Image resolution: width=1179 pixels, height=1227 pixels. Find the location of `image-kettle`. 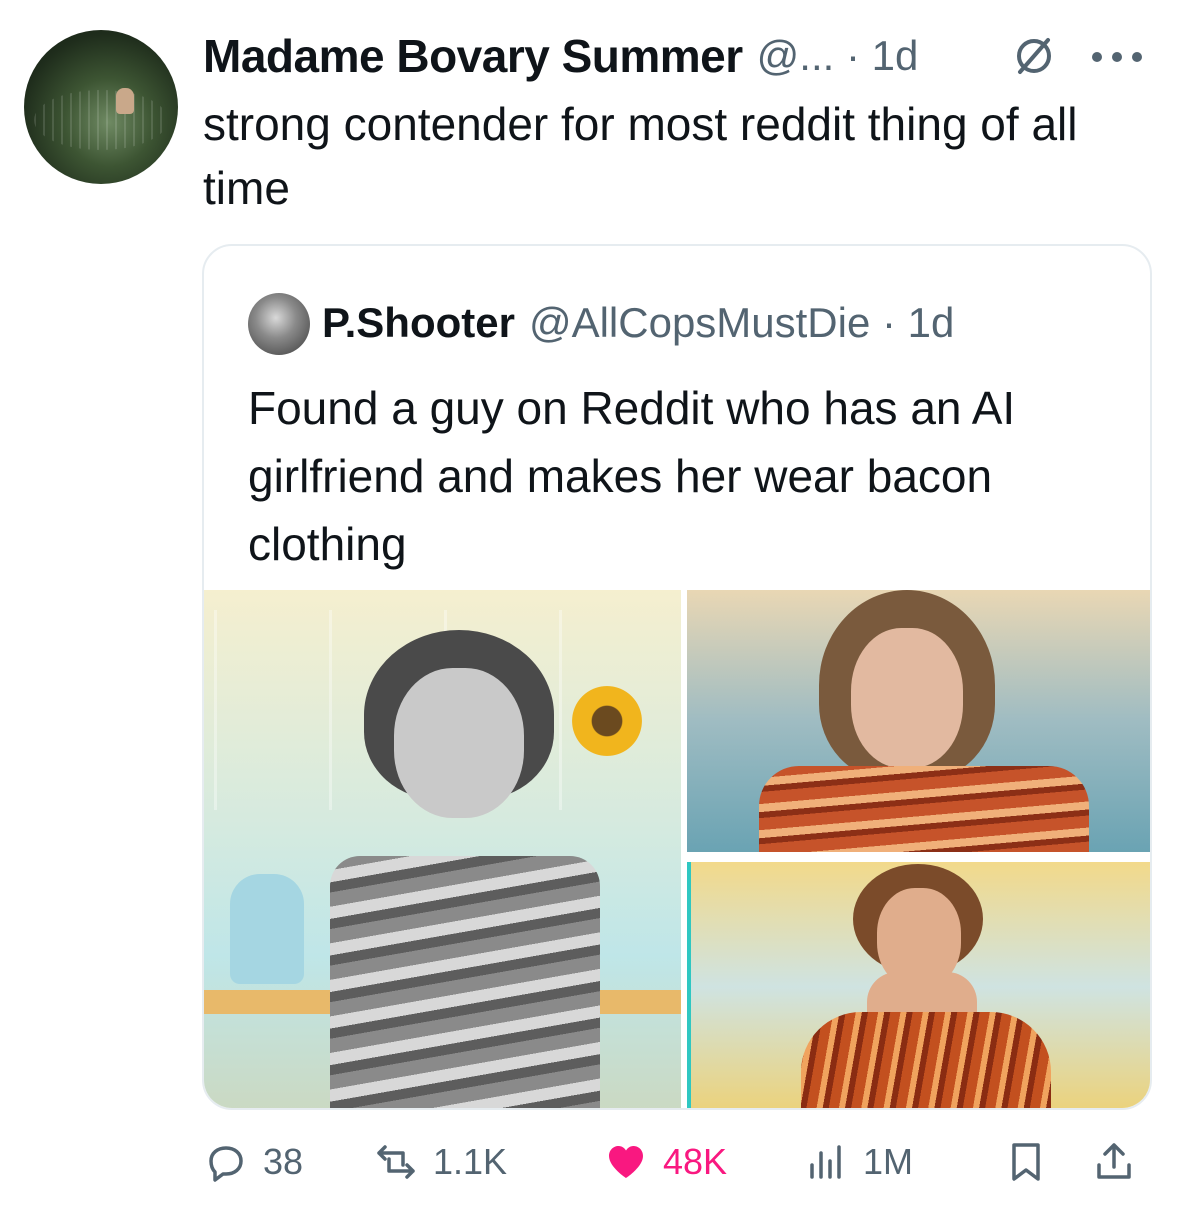

image-kettle is located at coordinates (267, 929).